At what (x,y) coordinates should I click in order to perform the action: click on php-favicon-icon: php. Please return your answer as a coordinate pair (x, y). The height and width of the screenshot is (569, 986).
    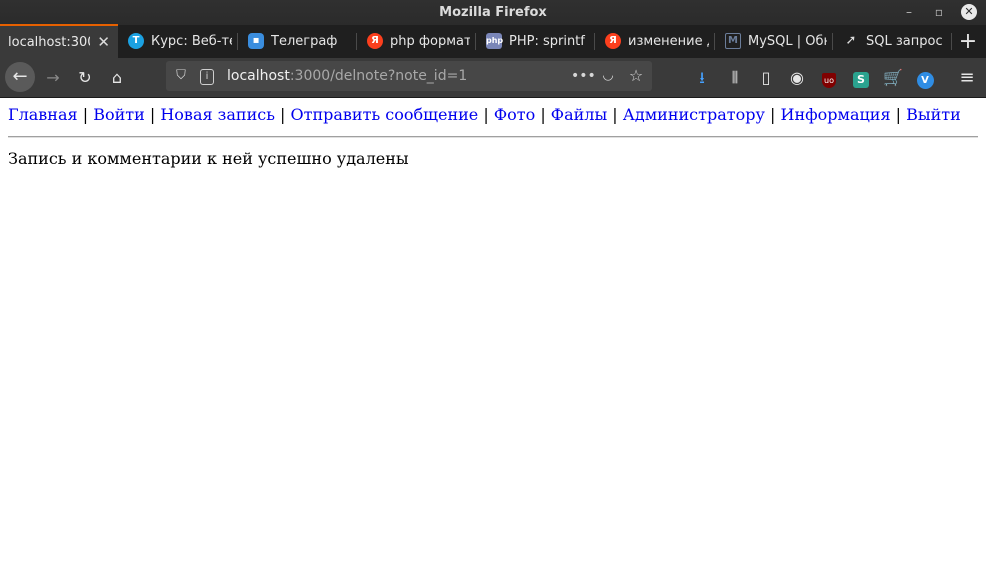
    Looking at the image, I should click on (494, 41).